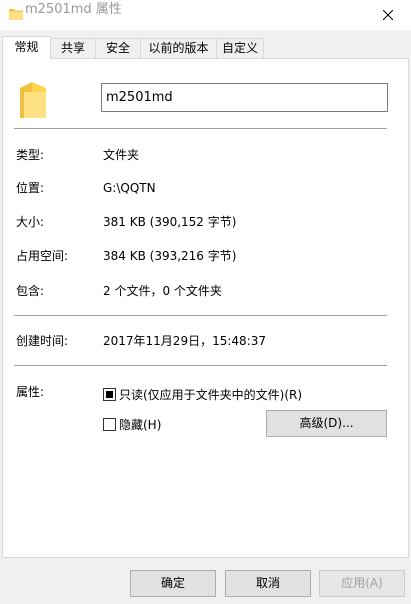  Describe the element at coordinates (30, 222) in the screenshot. I see `size-label: 大小:` at that location.